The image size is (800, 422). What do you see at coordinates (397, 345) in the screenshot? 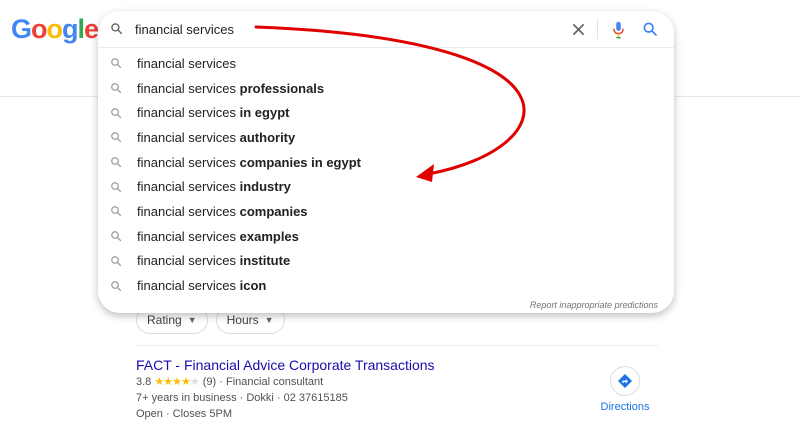
I see `result-divider` at bounding box center [397, 345].